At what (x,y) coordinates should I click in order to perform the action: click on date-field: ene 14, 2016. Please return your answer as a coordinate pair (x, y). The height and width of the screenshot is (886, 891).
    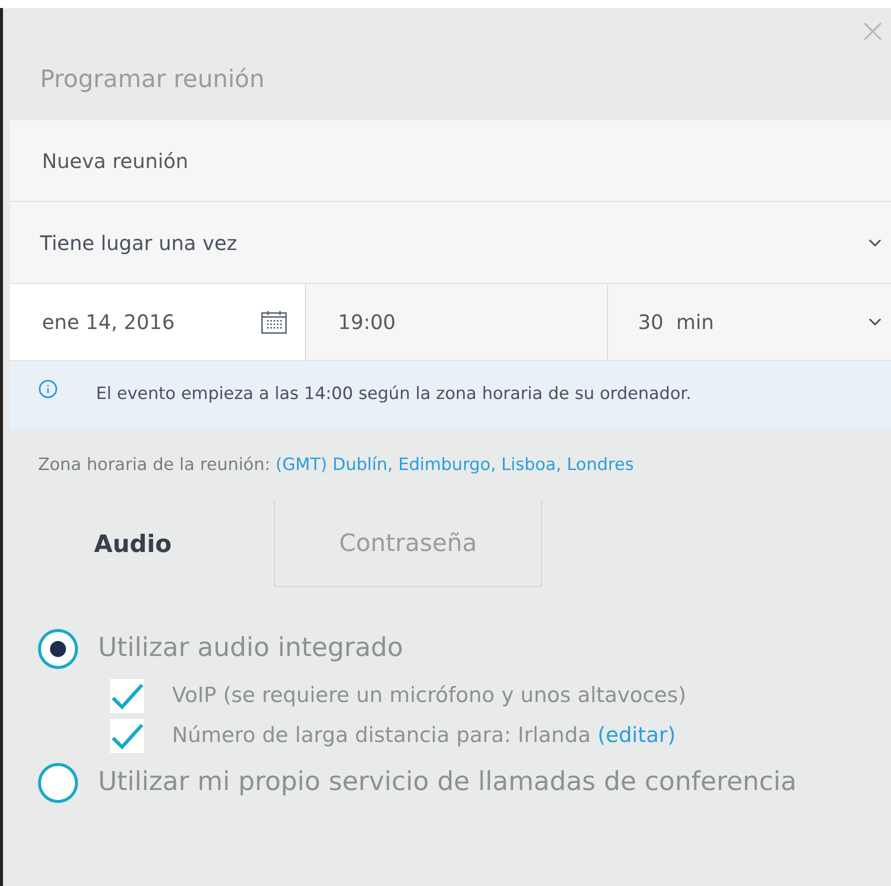
    Looking at the image, I should click on (158, 322).